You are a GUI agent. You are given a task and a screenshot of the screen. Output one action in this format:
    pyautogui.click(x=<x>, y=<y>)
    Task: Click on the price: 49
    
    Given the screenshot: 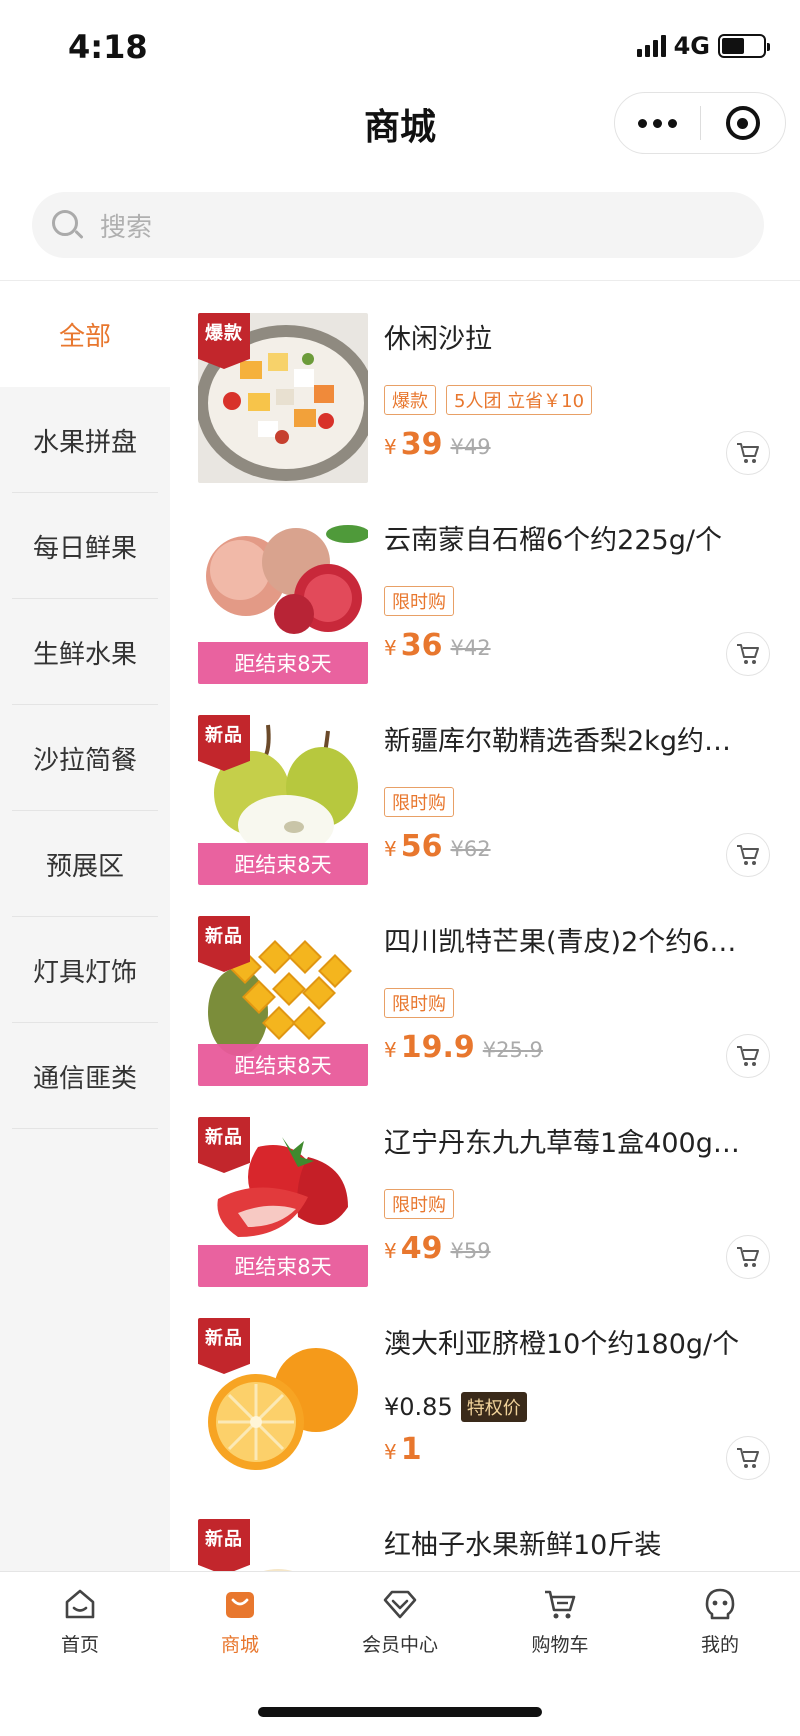 What is the action you would take?
    pyautogui.click(x=421, y=1248)
    